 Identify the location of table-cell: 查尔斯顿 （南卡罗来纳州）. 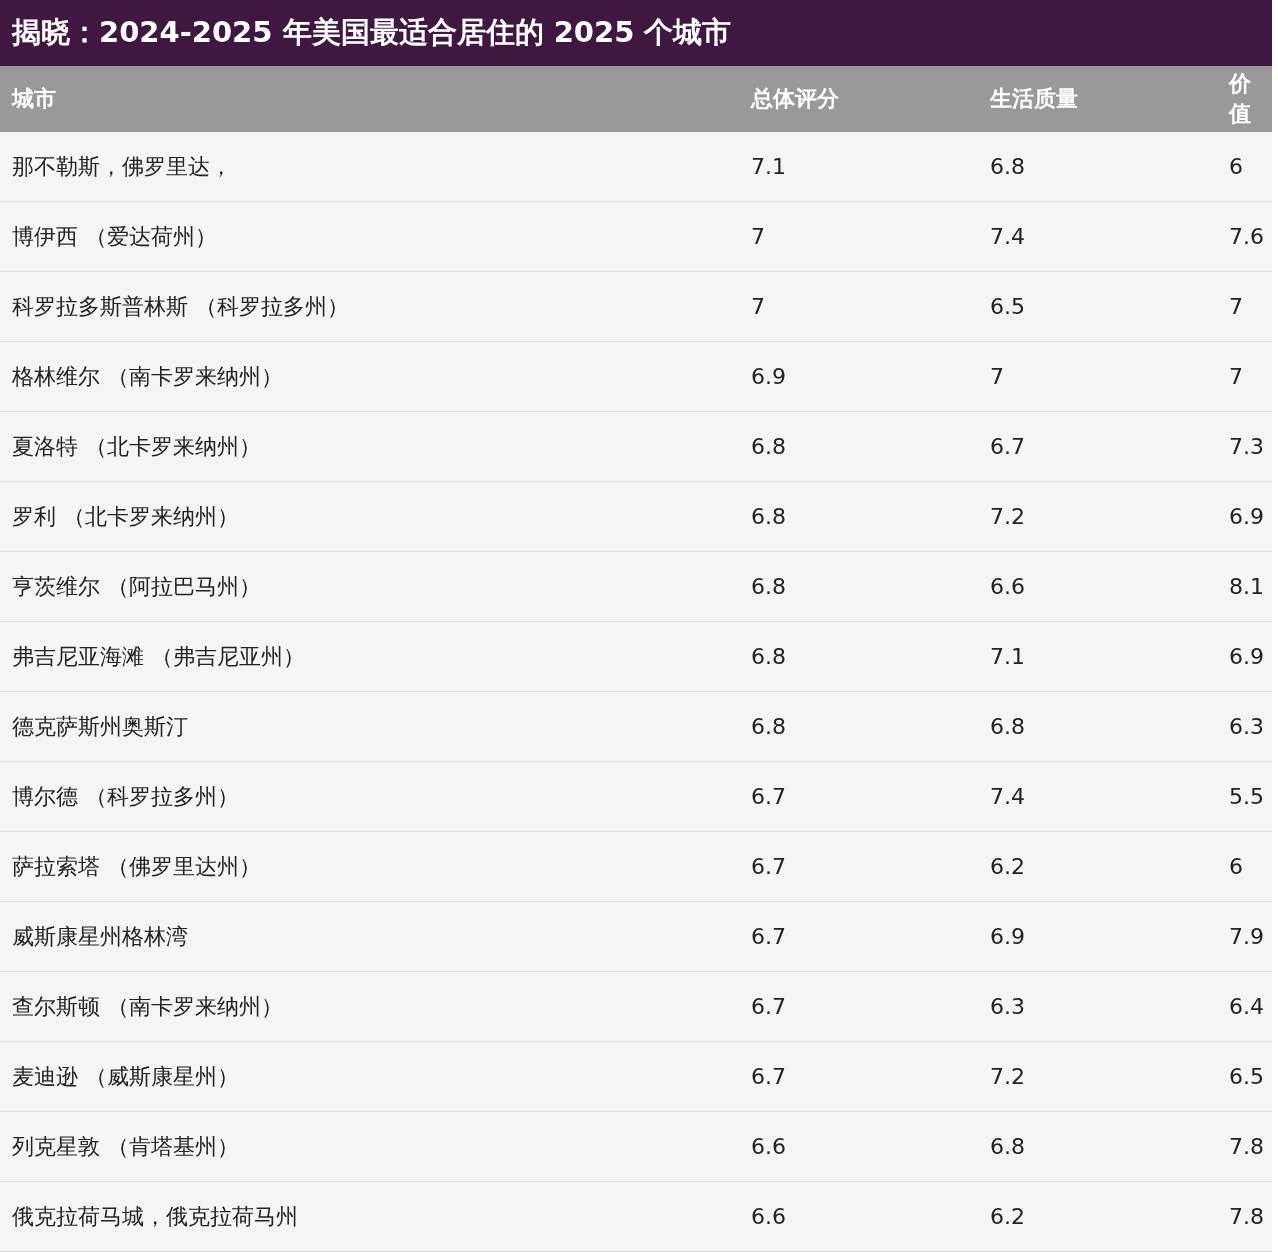
(147, 1006).